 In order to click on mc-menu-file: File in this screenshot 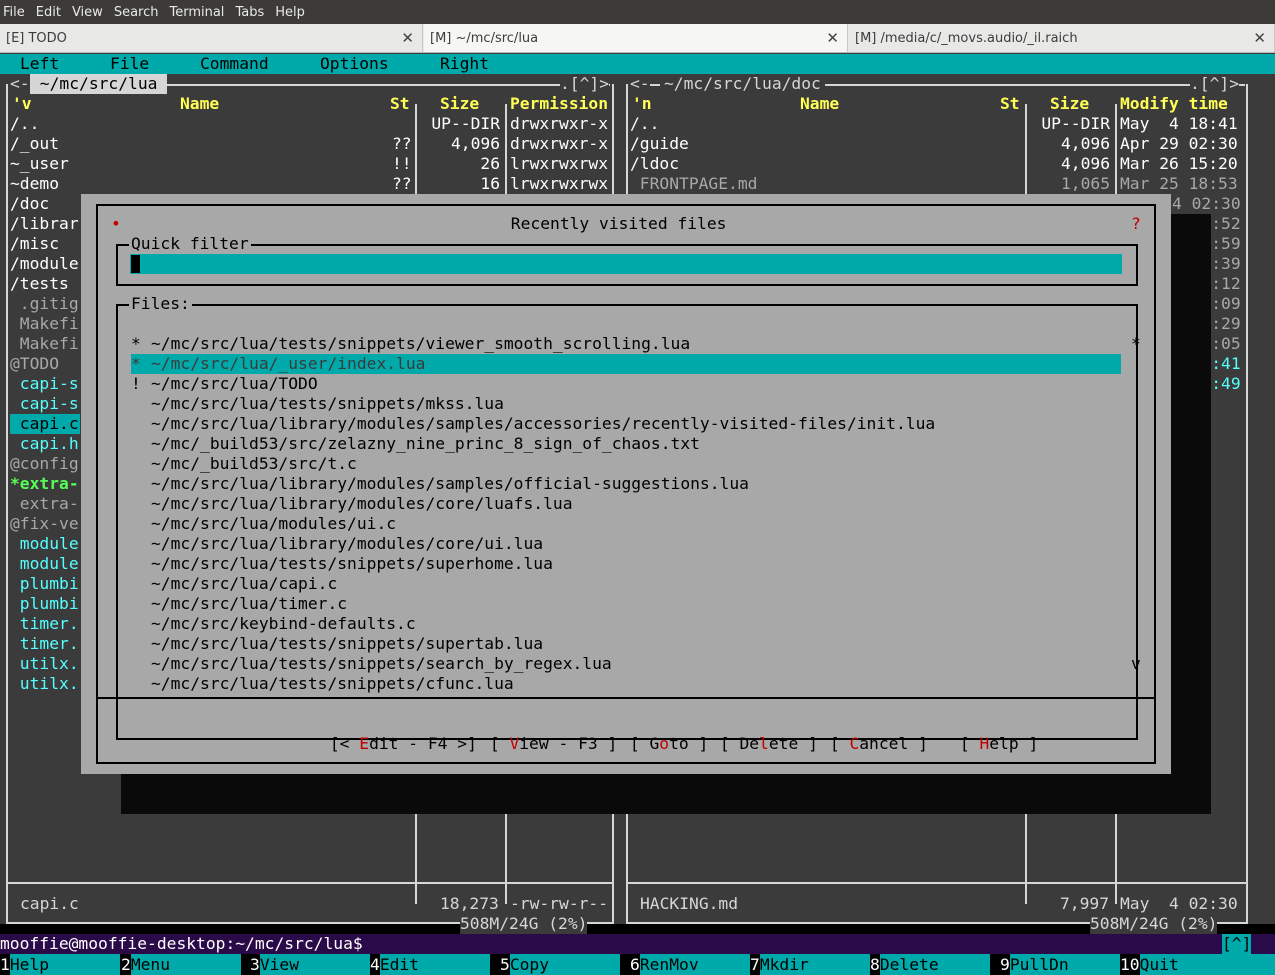, I will do `click(129, 64)`.